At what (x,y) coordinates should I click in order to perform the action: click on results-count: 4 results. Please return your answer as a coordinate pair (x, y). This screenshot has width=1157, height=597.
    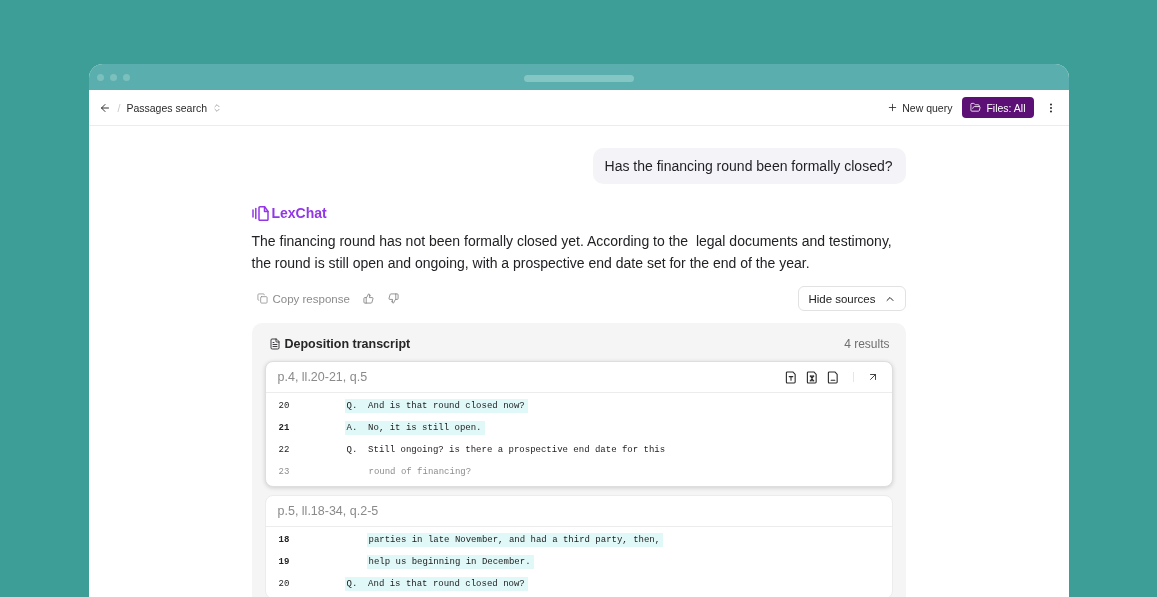
    Looking at the image, I should click on (867, 343).